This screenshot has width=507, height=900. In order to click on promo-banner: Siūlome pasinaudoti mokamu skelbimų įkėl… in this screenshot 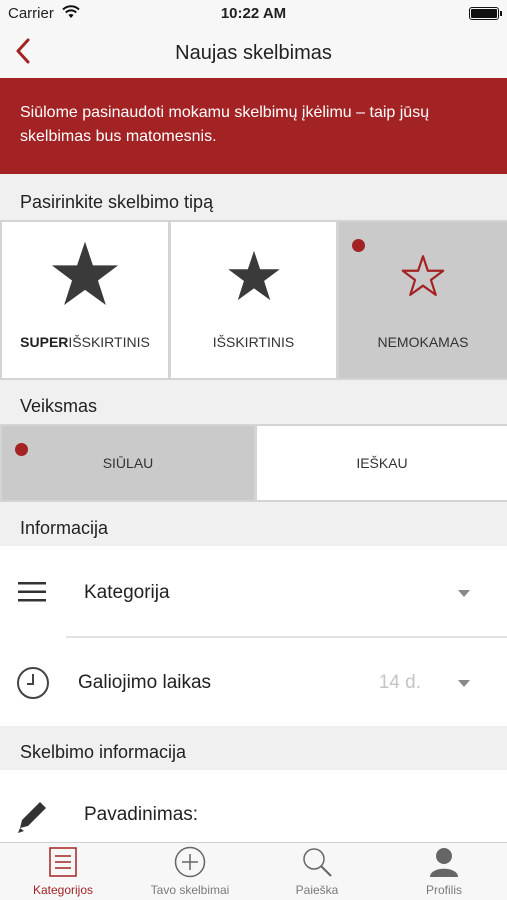, I will do `click(253, 126)`.